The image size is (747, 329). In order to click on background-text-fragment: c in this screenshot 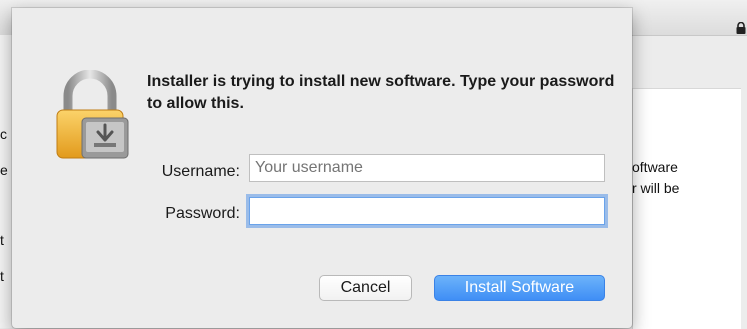, I will do `click(3, 134)`.